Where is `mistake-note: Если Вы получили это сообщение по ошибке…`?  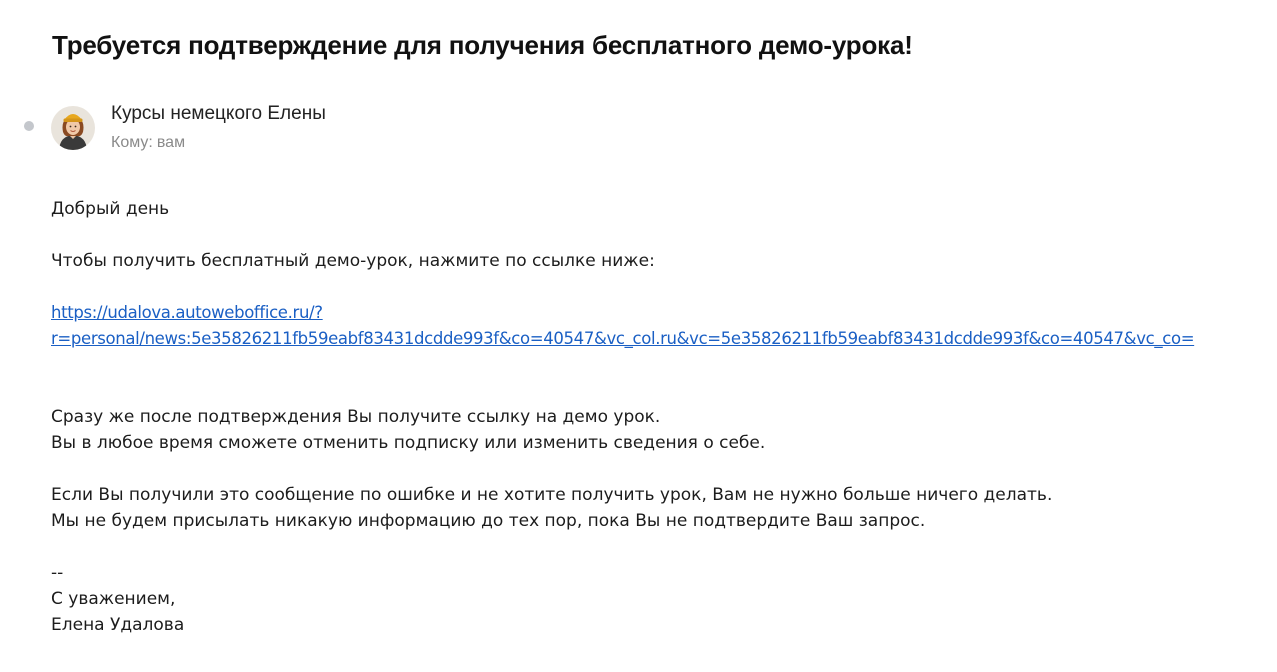 mistake-note: Если Вы получили это сообщение по ошибке… is located at coordinates (552, 495).